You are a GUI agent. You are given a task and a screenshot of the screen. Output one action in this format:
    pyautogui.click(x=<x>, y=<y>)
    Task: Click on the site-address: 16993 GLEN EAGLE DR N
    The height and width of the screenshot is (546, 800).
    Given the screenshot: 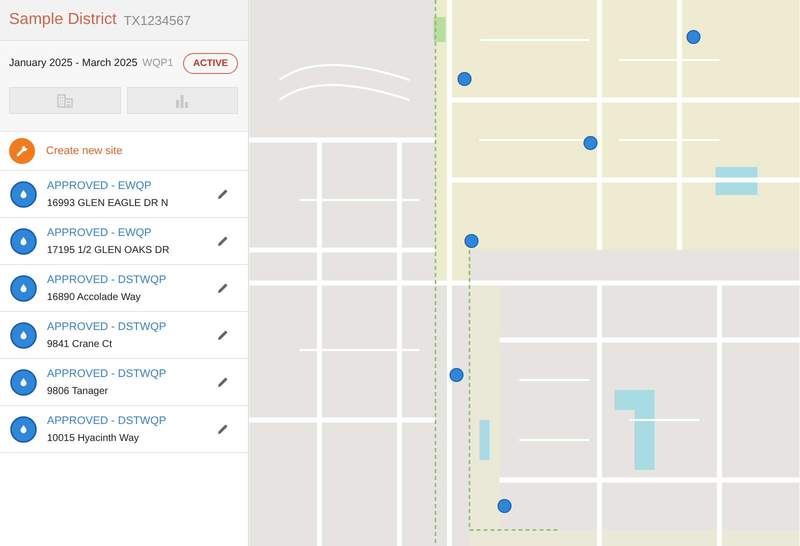 What is the action you would take?
    pyautogui.click(x=107, y=203)
    